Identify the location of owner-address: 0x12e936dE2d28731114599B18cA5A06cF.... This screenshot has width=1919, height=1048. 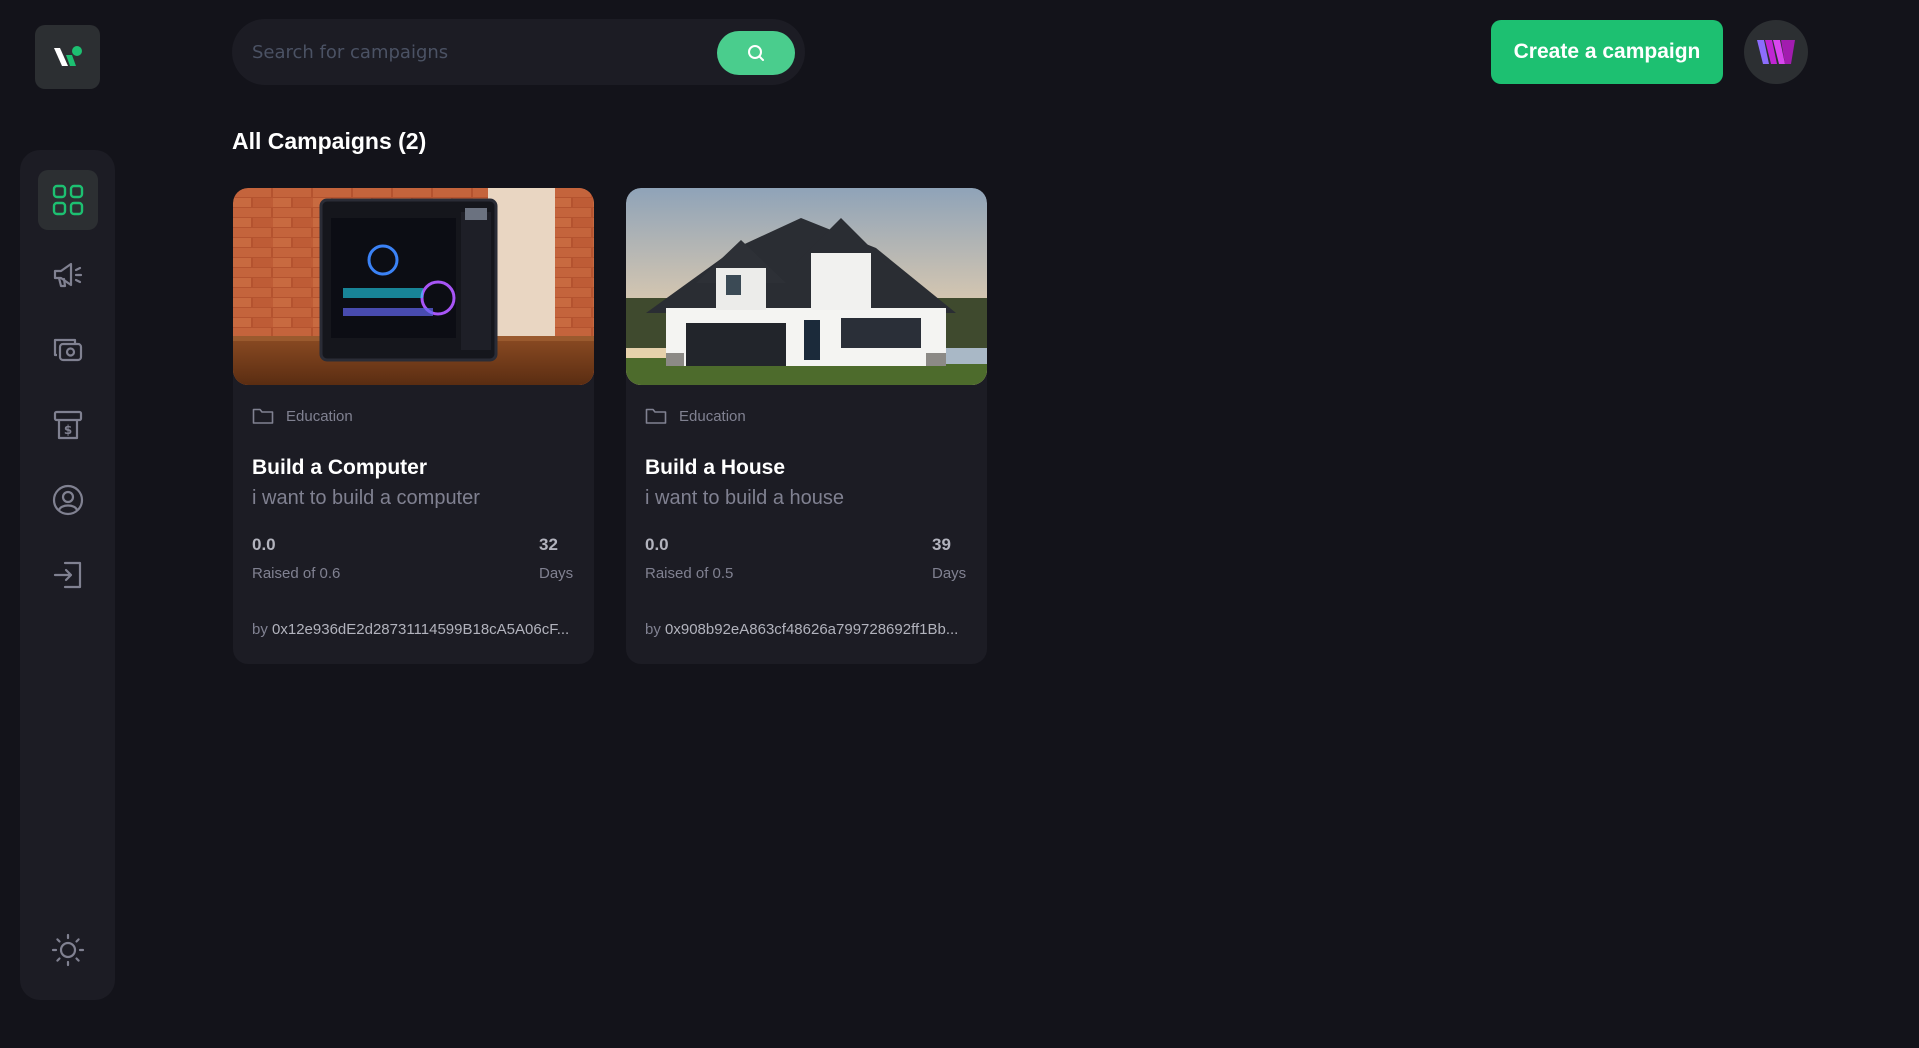
(421, 629).